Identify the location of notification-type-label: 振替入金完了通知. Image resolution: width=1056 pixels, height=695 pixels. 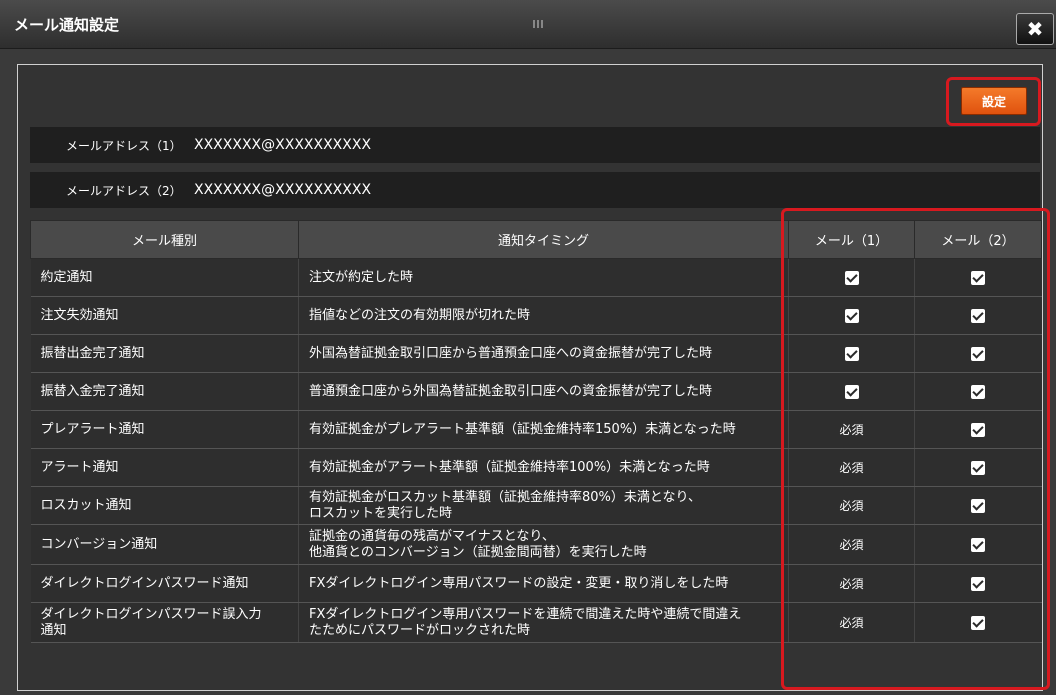
(92, 391).